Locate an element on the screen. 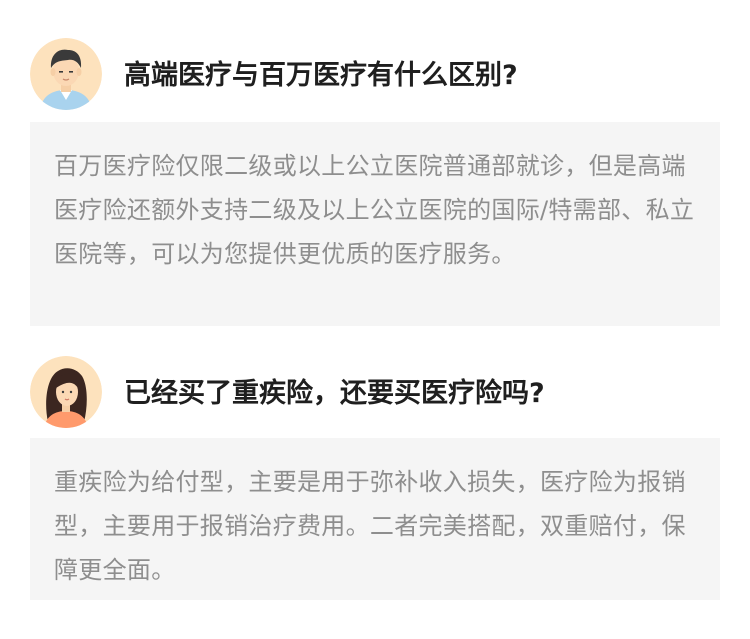 The height and width of the screenshot is (639, 750). male-avatar-icon is located at coordinates (66, 74).